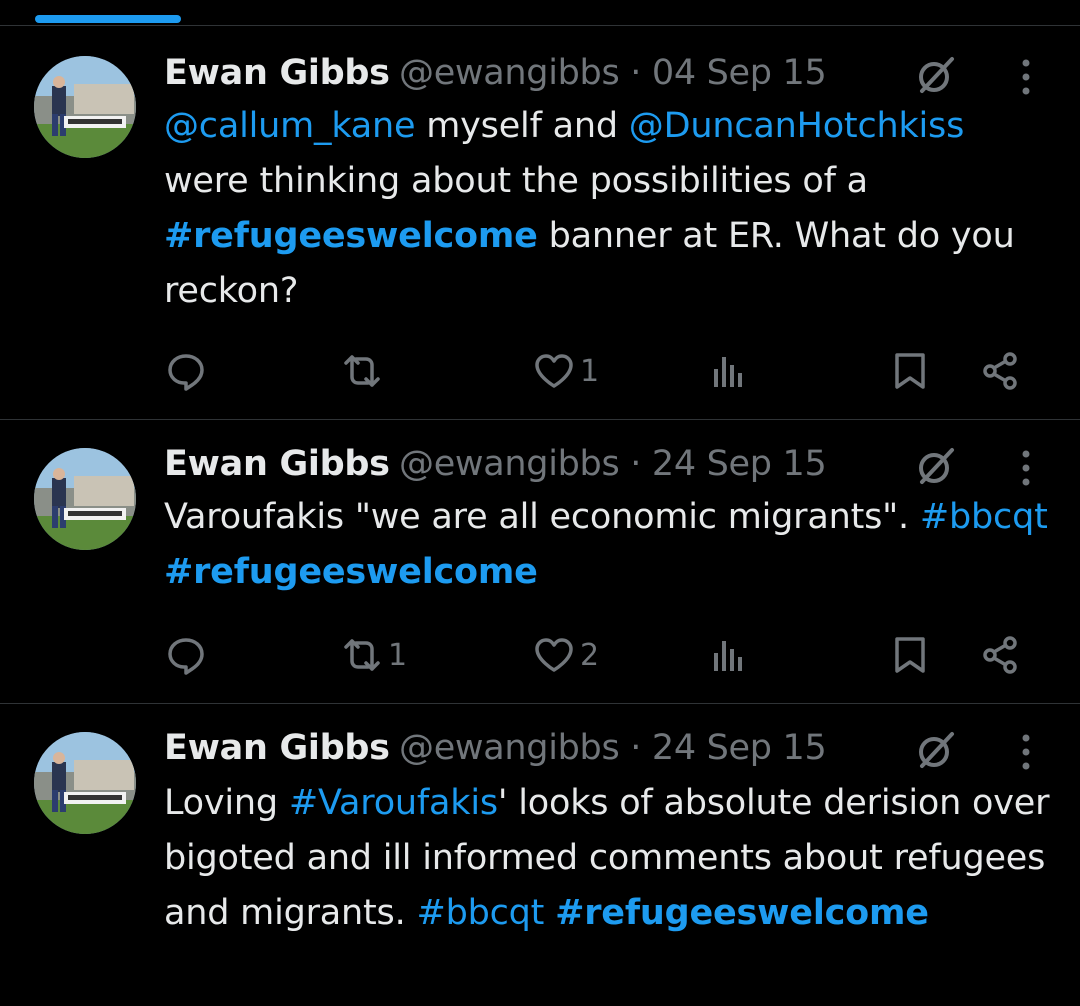 The image size is (1080, 1006). What do you see at coordinates (549, 913) in the screenshot?
I see `tweet-text-segment` at bounding box center [549, 913].